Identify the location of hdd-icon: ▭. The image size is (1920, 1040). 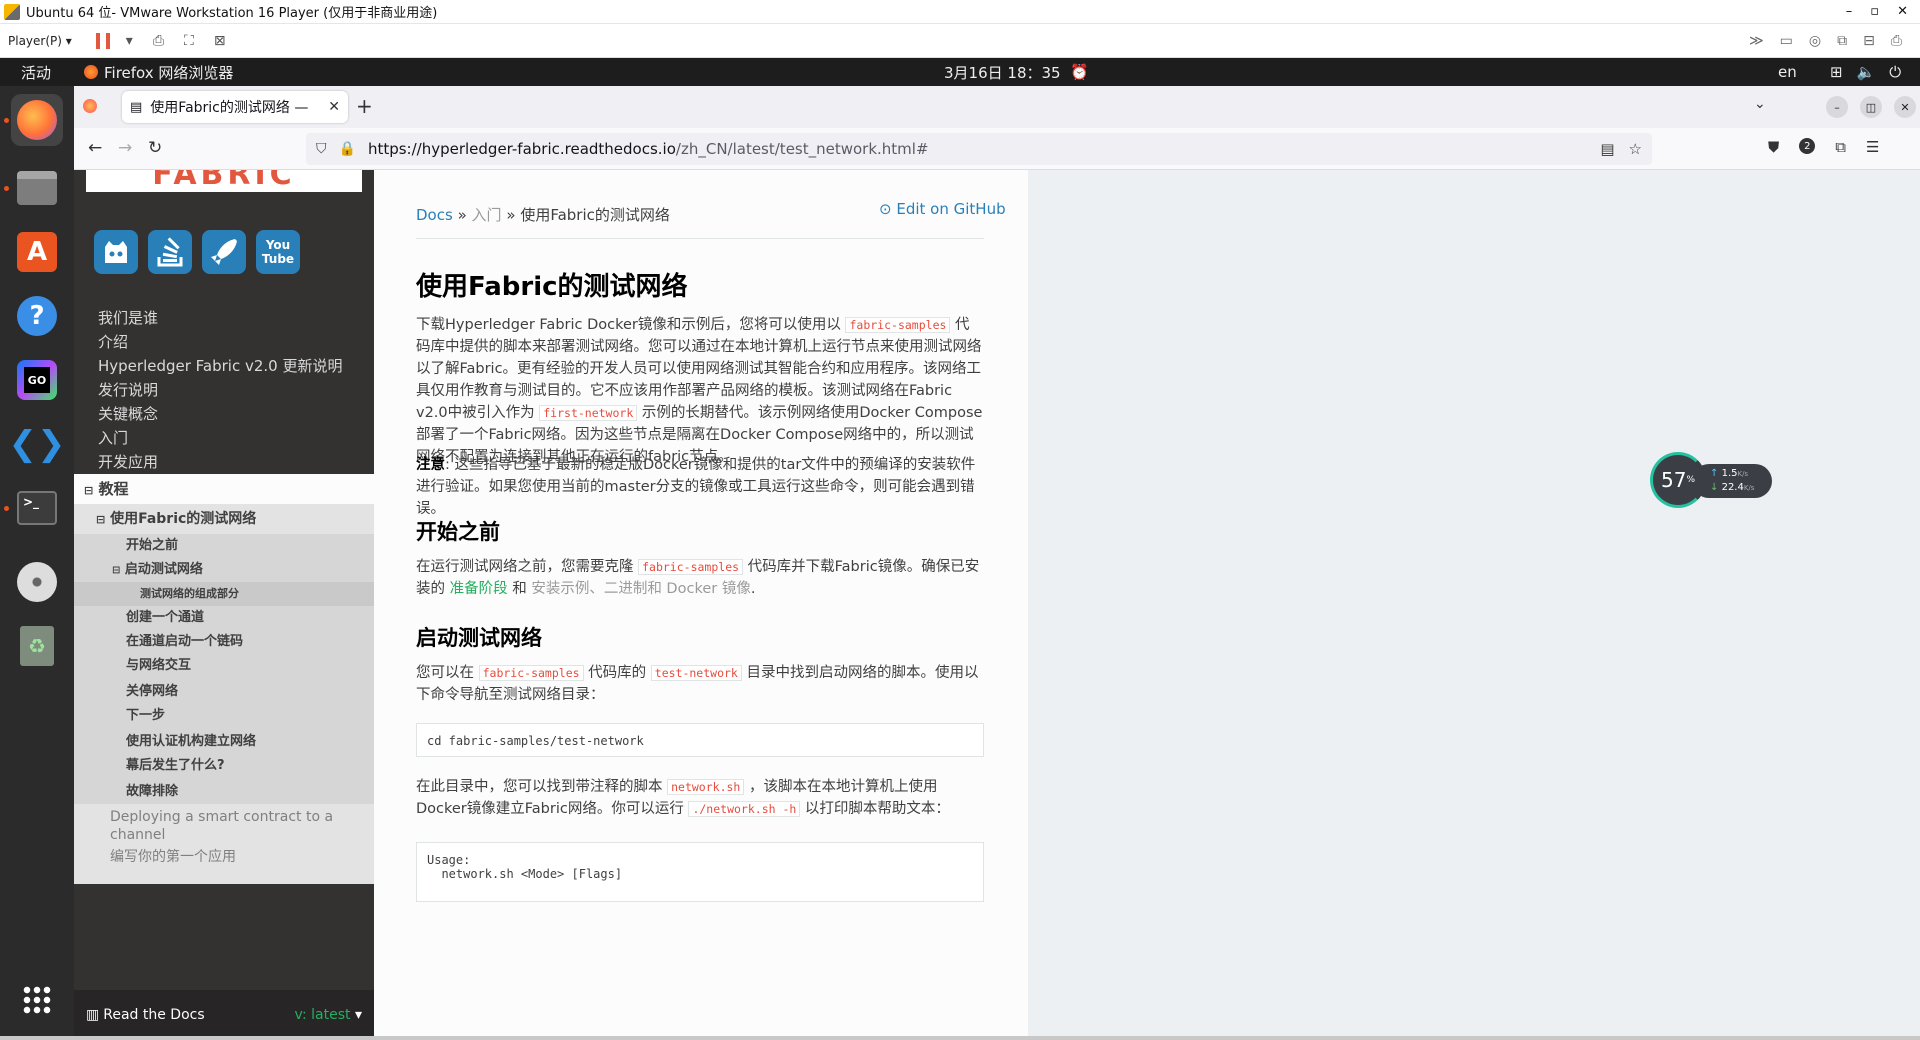
(1786, 41).